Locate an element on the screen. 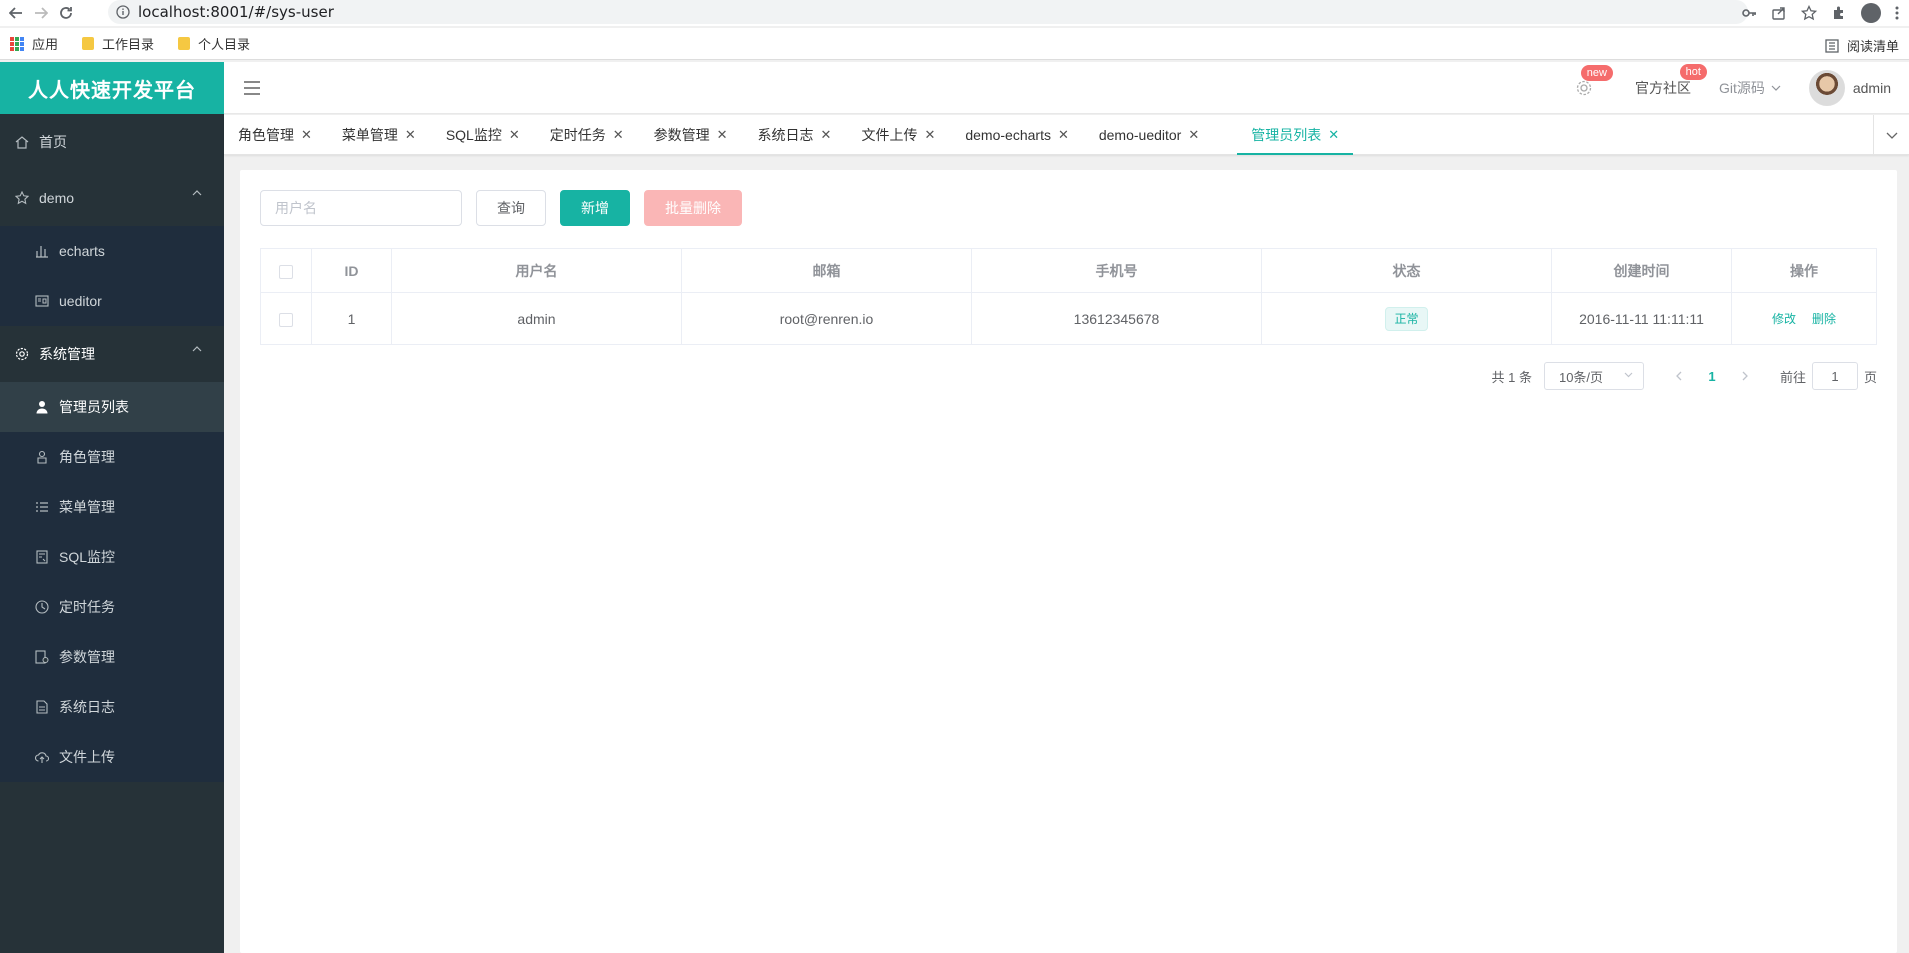 The width and height of the screenshot is (1909, 953). sidebar-item-label: 首页 is located at coordinates (53, 142).